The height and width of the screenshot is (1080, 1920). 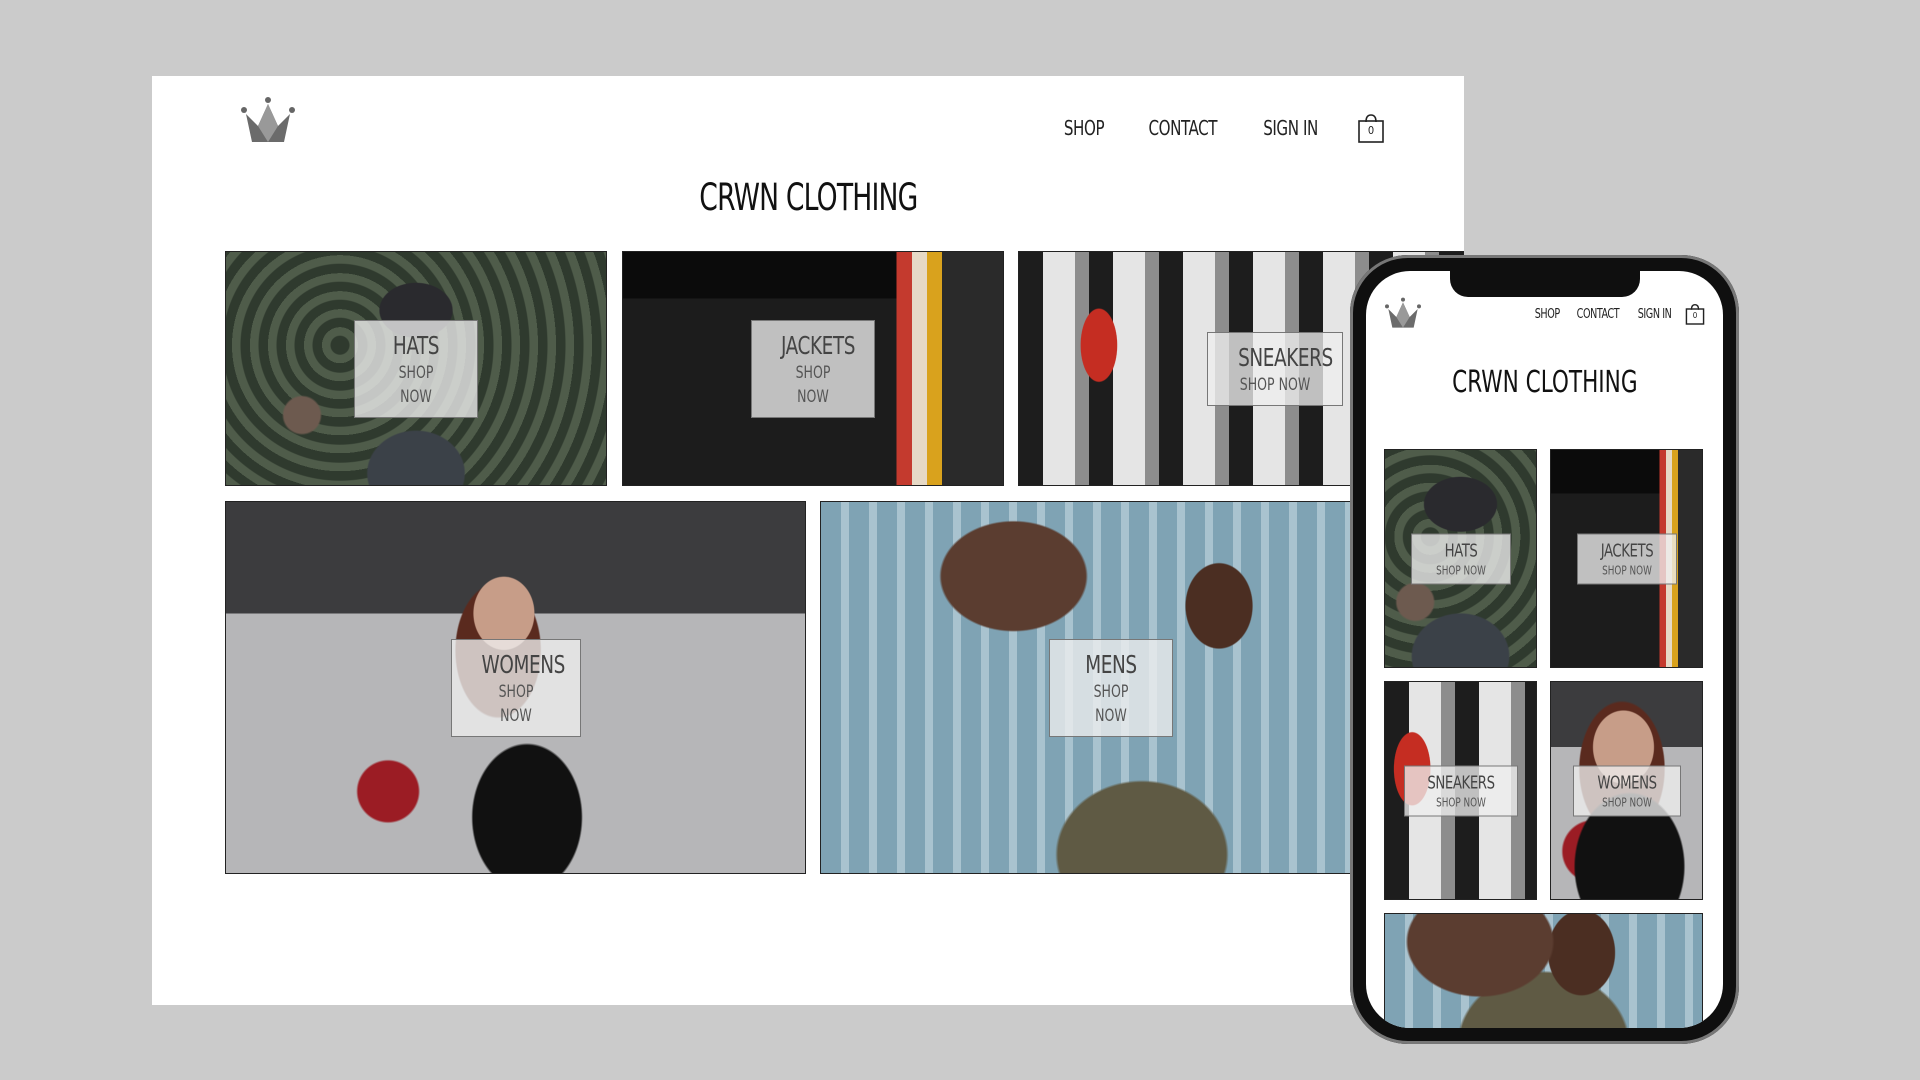 I want to click on mens-photo, so click(x=1543, y=971).